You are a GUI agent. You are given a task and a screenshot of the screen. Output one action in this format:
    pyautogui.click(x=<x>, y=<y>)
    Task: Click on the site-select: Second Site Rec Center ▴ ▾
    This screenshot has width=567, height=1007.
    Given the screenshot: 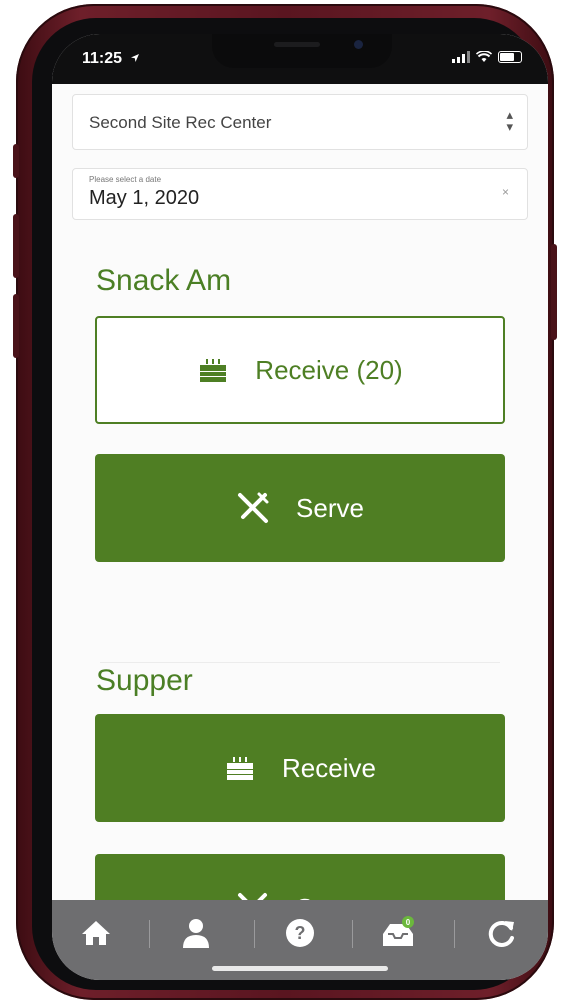 What is the action you would take?
    pyautogui.click(x=300, y=122)
    